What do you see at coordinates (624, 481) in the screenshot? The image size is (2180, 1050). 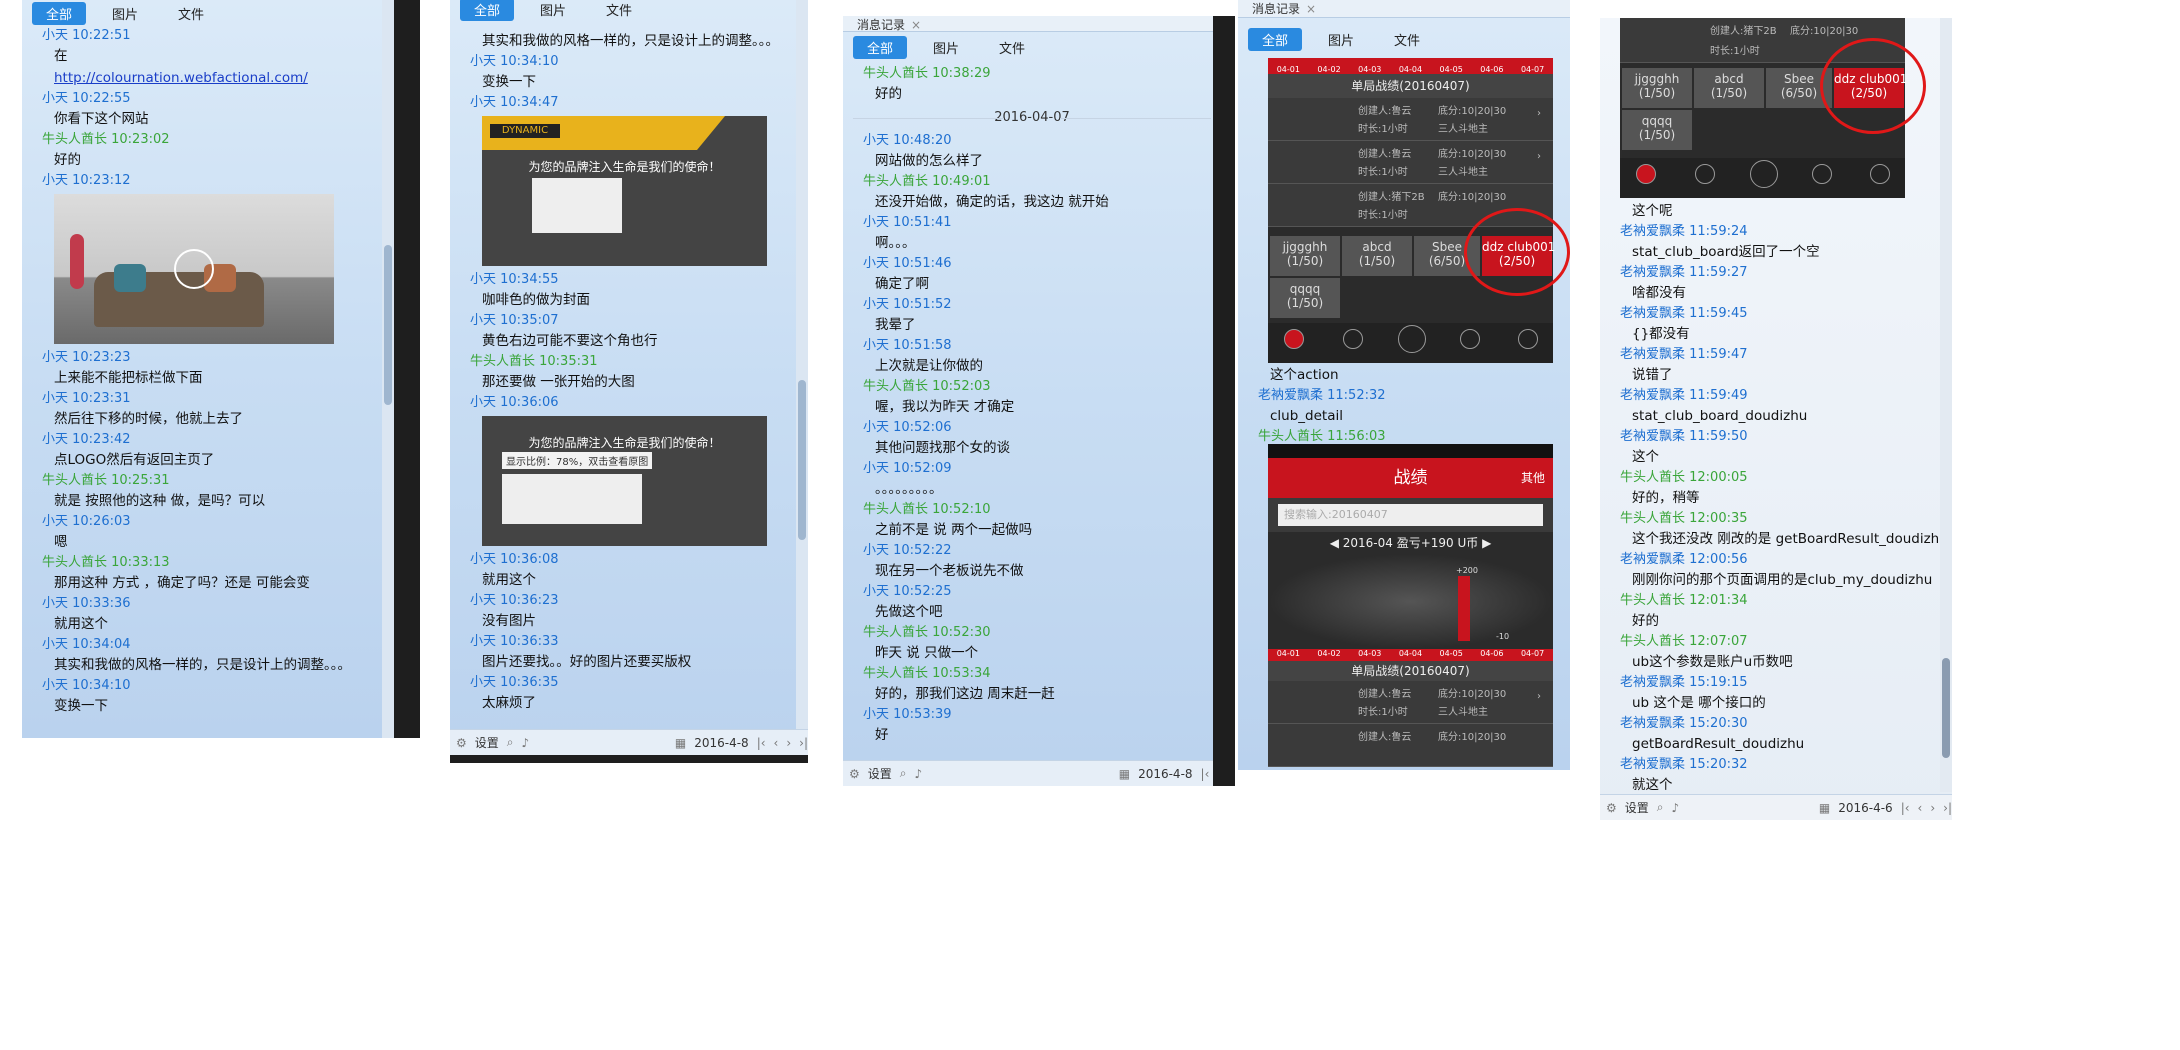 I see `chat-image-website: 为您的品牌注入生命是我们的使命！ 显示比例：78%，双击查看原图` at bounding box center [624, 481].